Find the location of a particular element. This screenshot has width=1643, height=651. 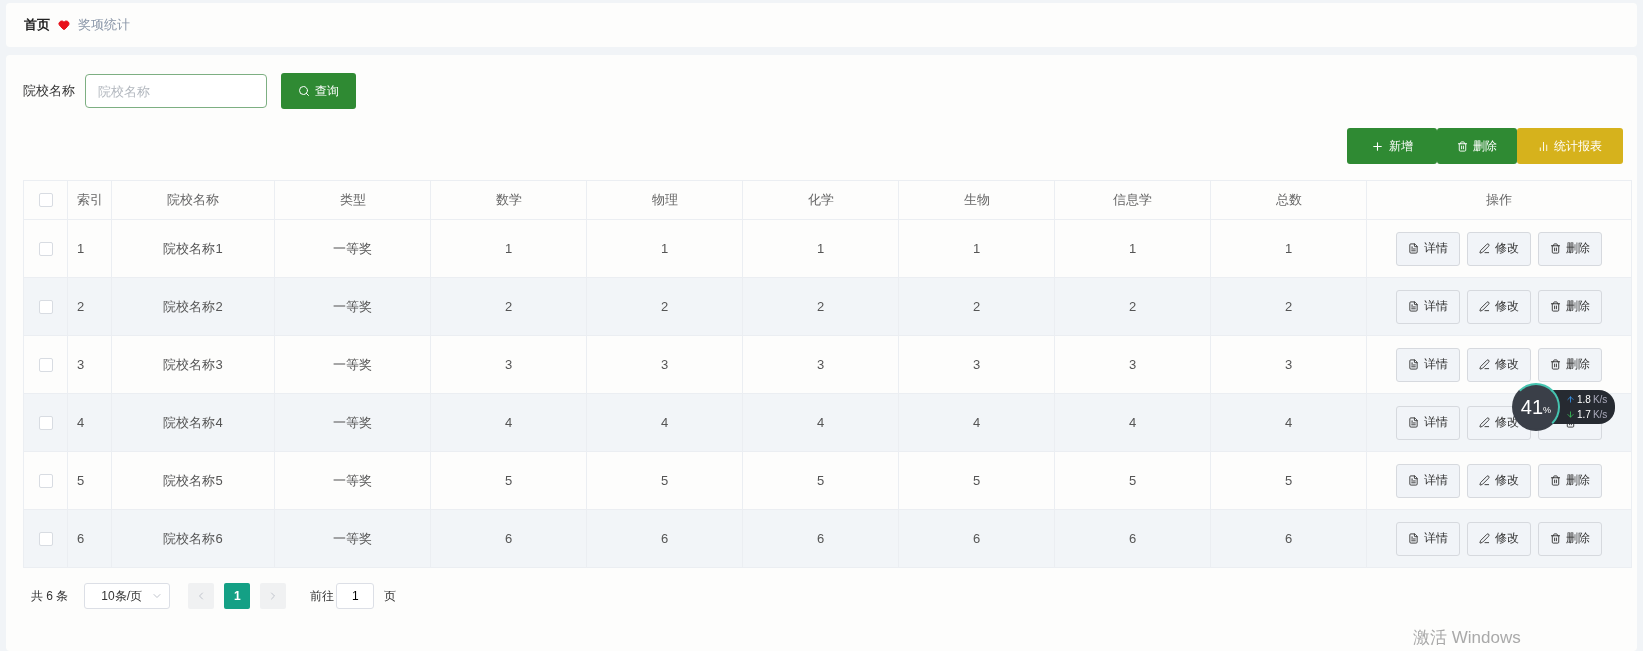

total-count: 共 6 条 is located at coordinates (50, 596).